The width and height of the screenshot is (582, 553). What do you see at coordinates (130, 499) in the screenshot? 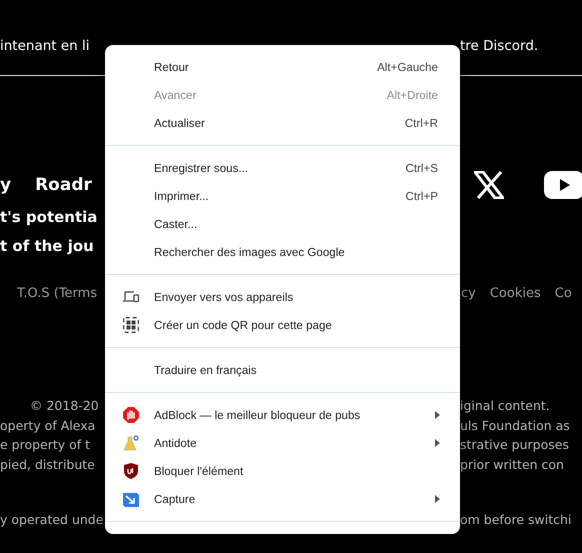
I see `capture-icon` at bounding box center [130, 499].